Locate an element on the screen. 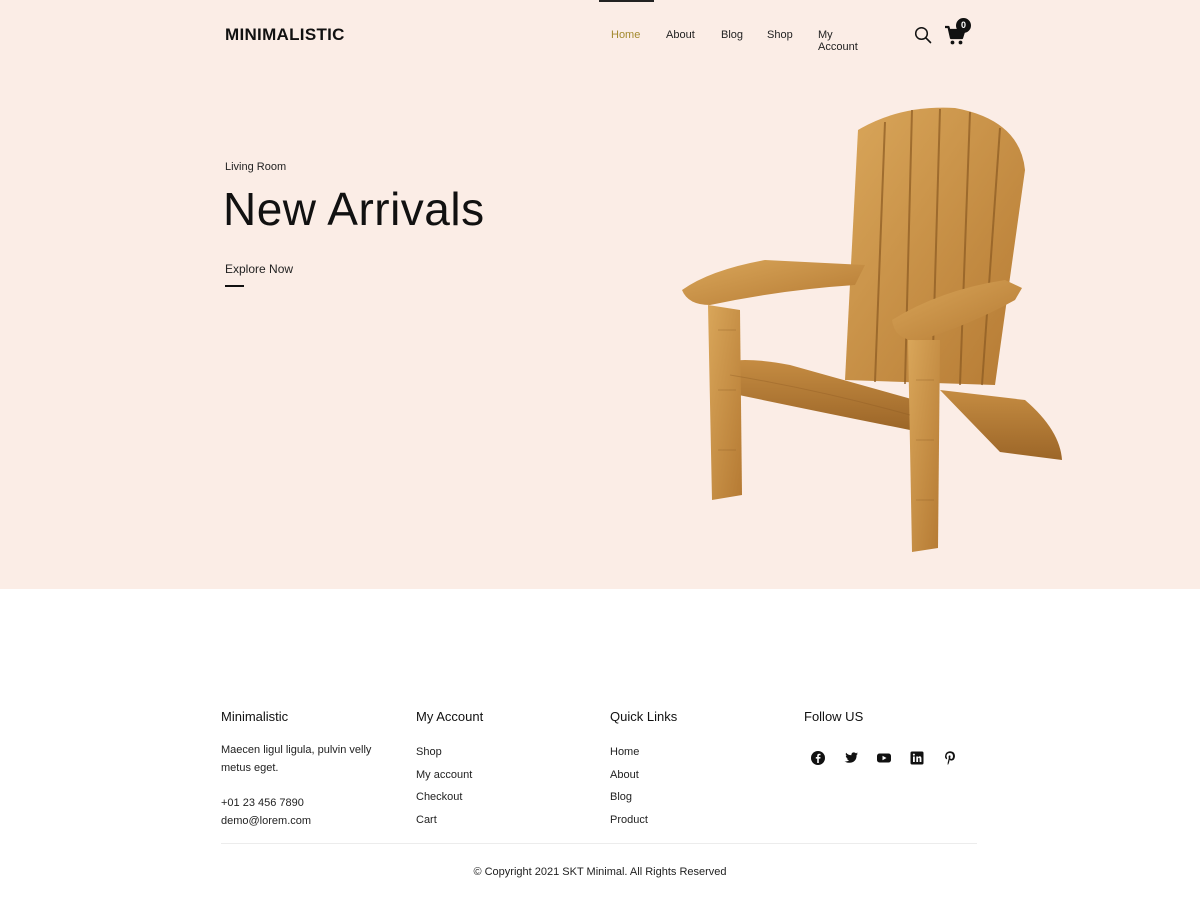 This screenshot has width=1200, height=900. twitter-icon is located at coordinates (851, 758).